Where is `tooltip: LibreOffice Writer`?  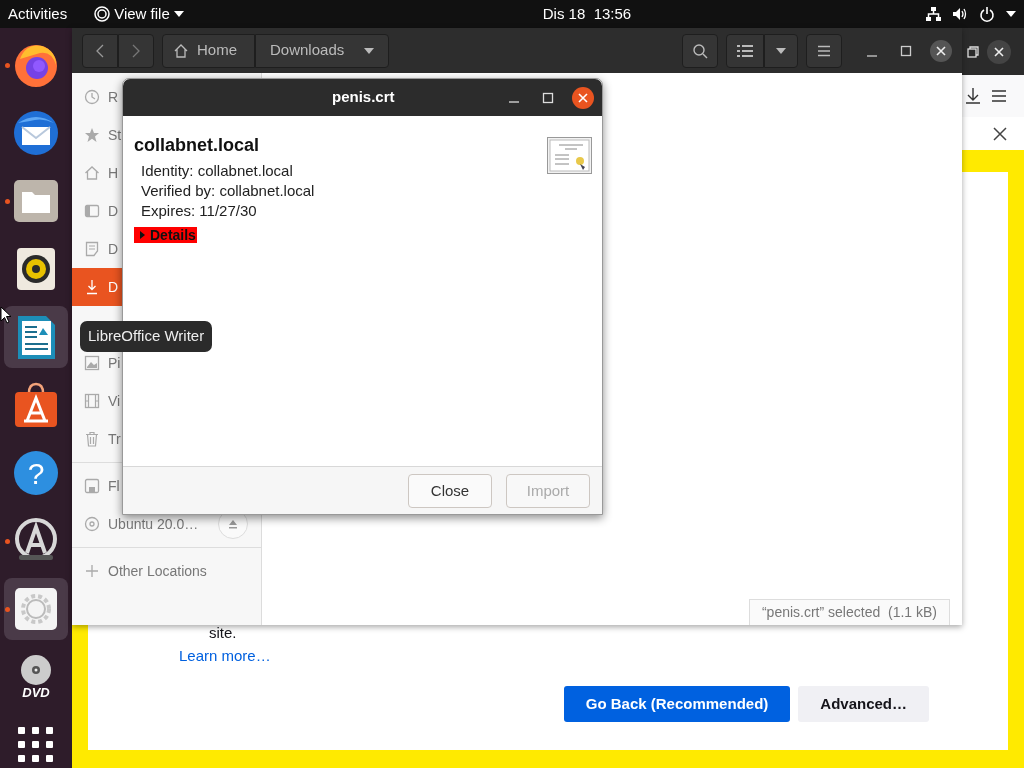
tooltip: LibreOffice Writer is located at coordinates (146, 336).